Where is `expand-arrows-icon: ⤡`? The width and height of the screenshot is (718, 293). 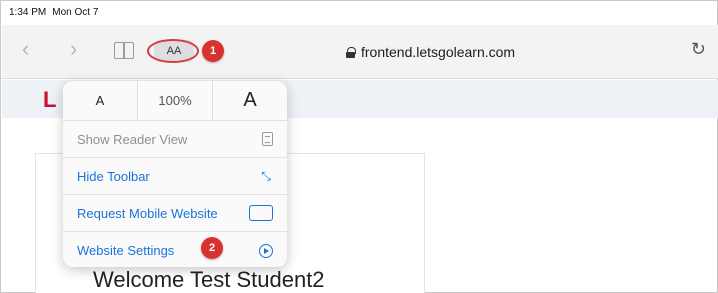
expand-arrows-icon: ⤡ is located at coordinates (266, 176).